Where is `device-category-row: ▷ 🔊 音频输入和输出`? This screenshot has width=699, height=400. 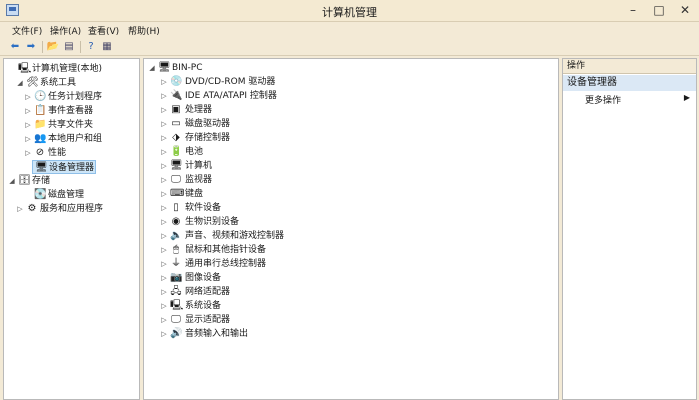
device-category-row: ▷ 🔊 音频输入和输出 is located at coordinates (344, 334).